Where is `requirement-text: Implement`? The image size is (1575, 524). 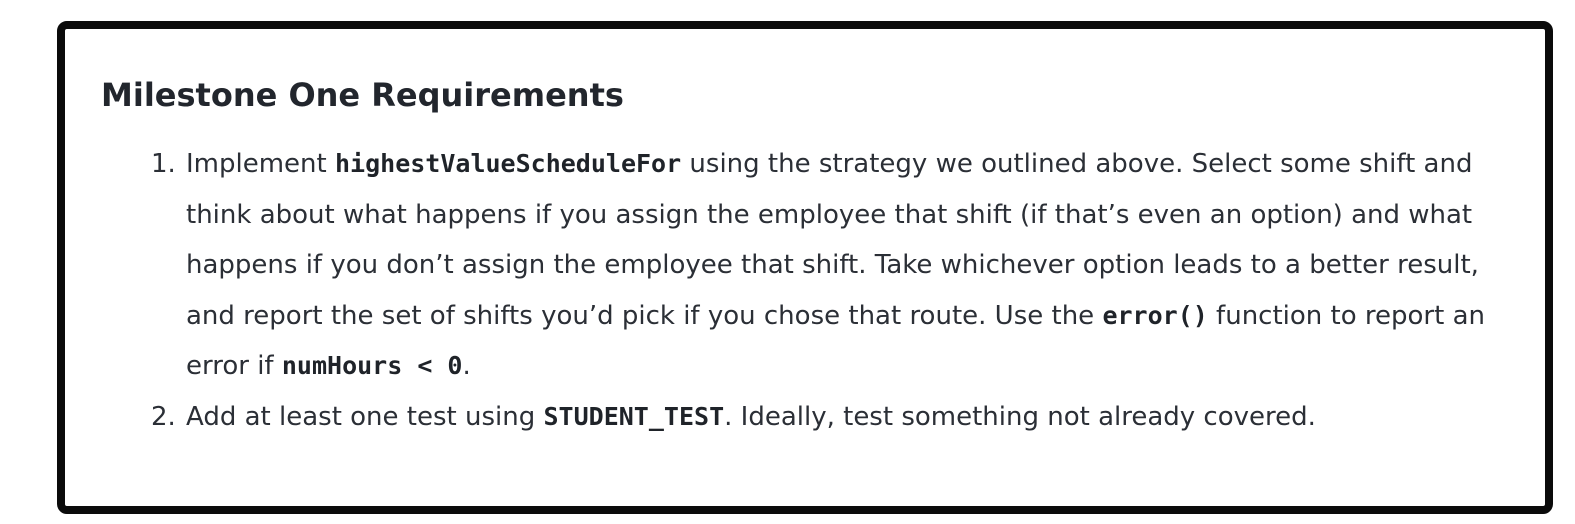
requirement-text: Implement is located at coordinates (260, 164).